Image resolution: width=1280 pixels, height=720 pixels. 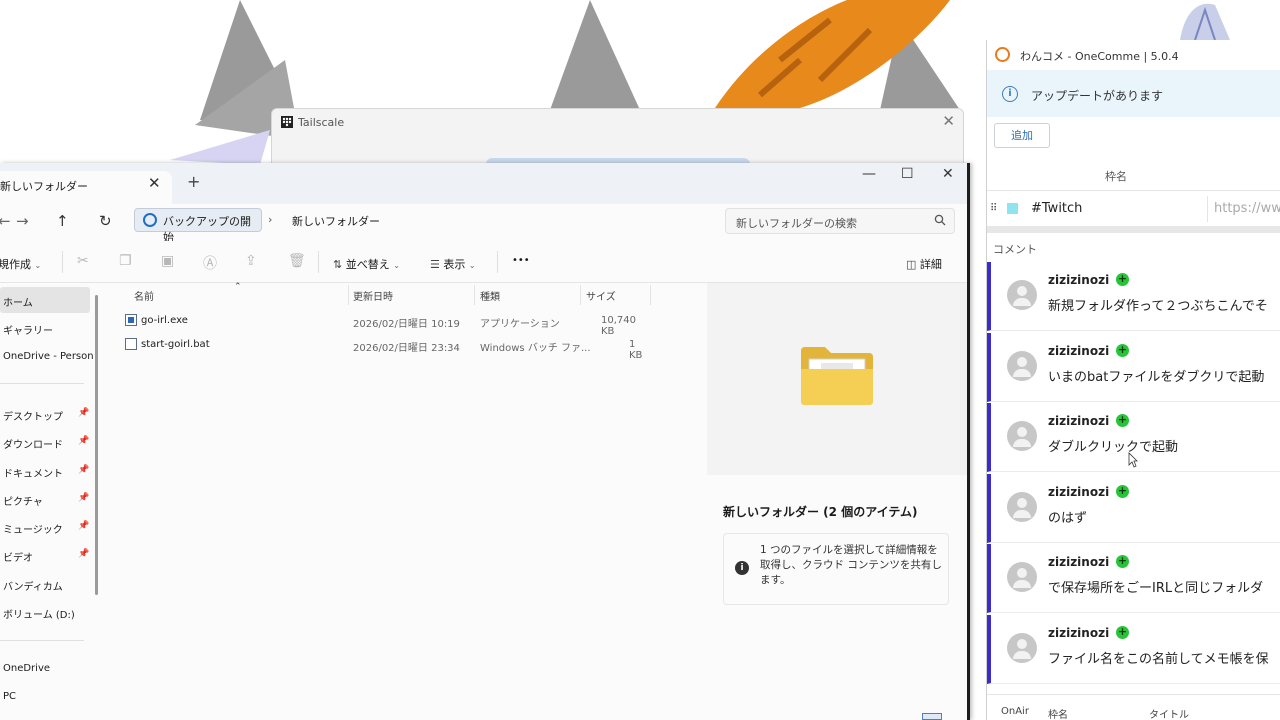 I want to click on slot-color-swatch, so click(x=1012, y=208).